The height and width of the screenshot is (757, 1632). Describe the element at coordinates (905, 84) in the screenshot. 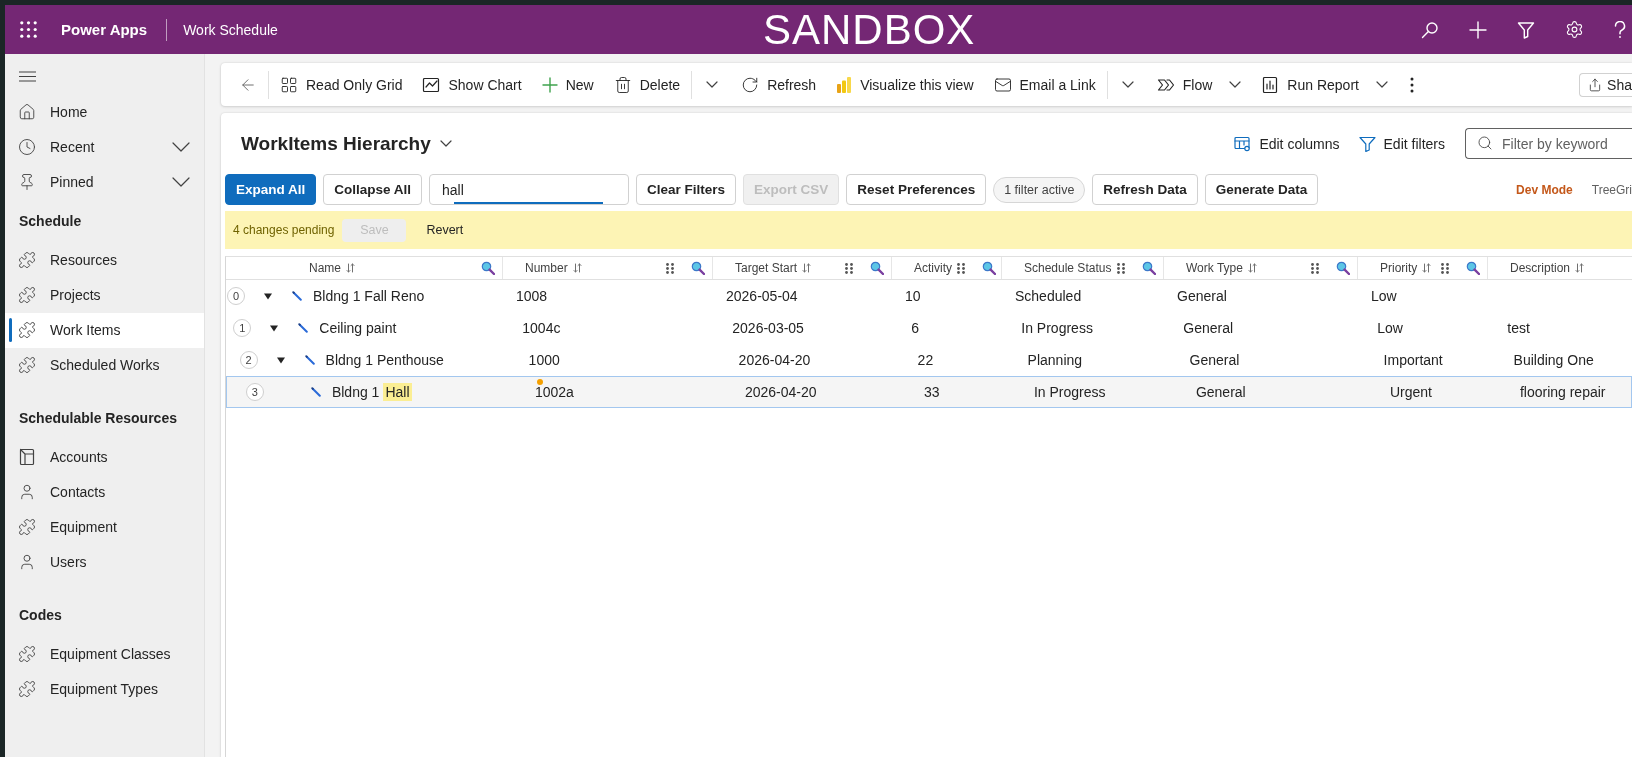

I see `command-button: Visualize this view` at that location.